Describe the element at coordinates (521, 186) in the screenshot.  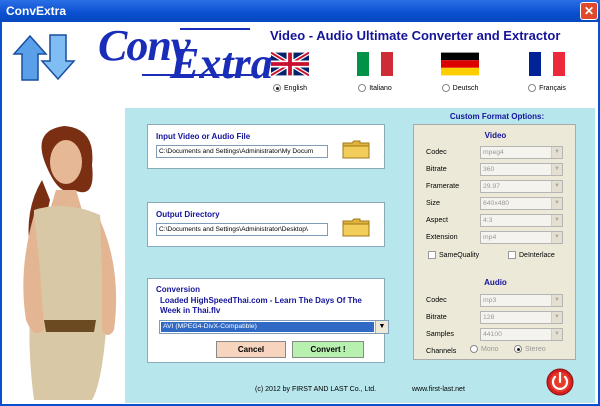
I see `framerate-select: 29.97 ▼` at that location.